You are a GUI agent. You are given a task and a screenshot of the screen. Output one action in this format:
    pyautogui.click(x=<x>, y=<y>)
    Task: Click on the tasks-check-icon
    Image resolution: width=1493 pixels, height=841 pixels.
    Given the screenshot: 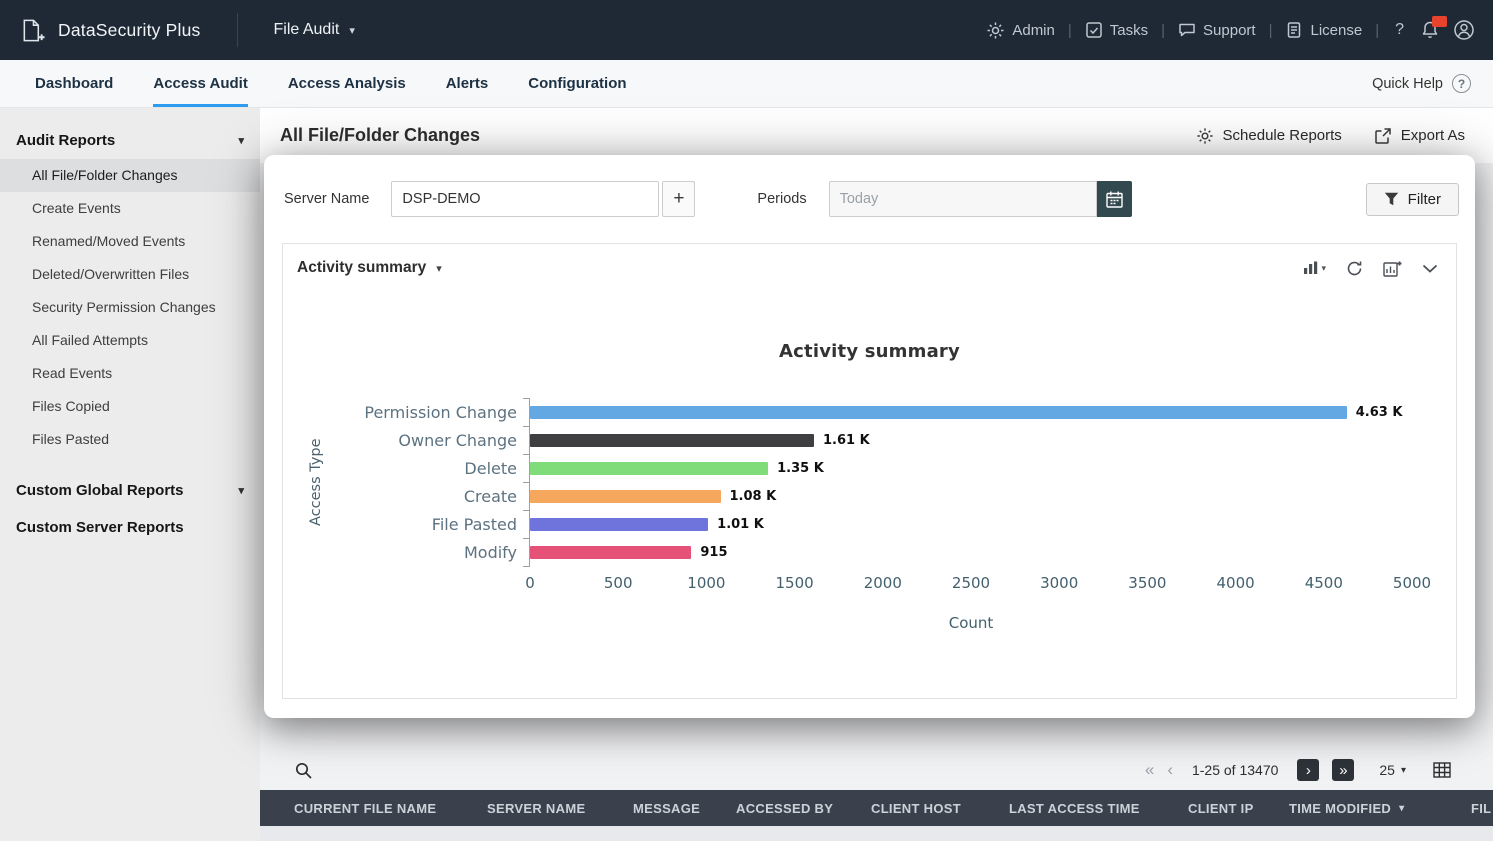 What is the action you would take?
    pyautogui.click(x=1094, y=30)
    